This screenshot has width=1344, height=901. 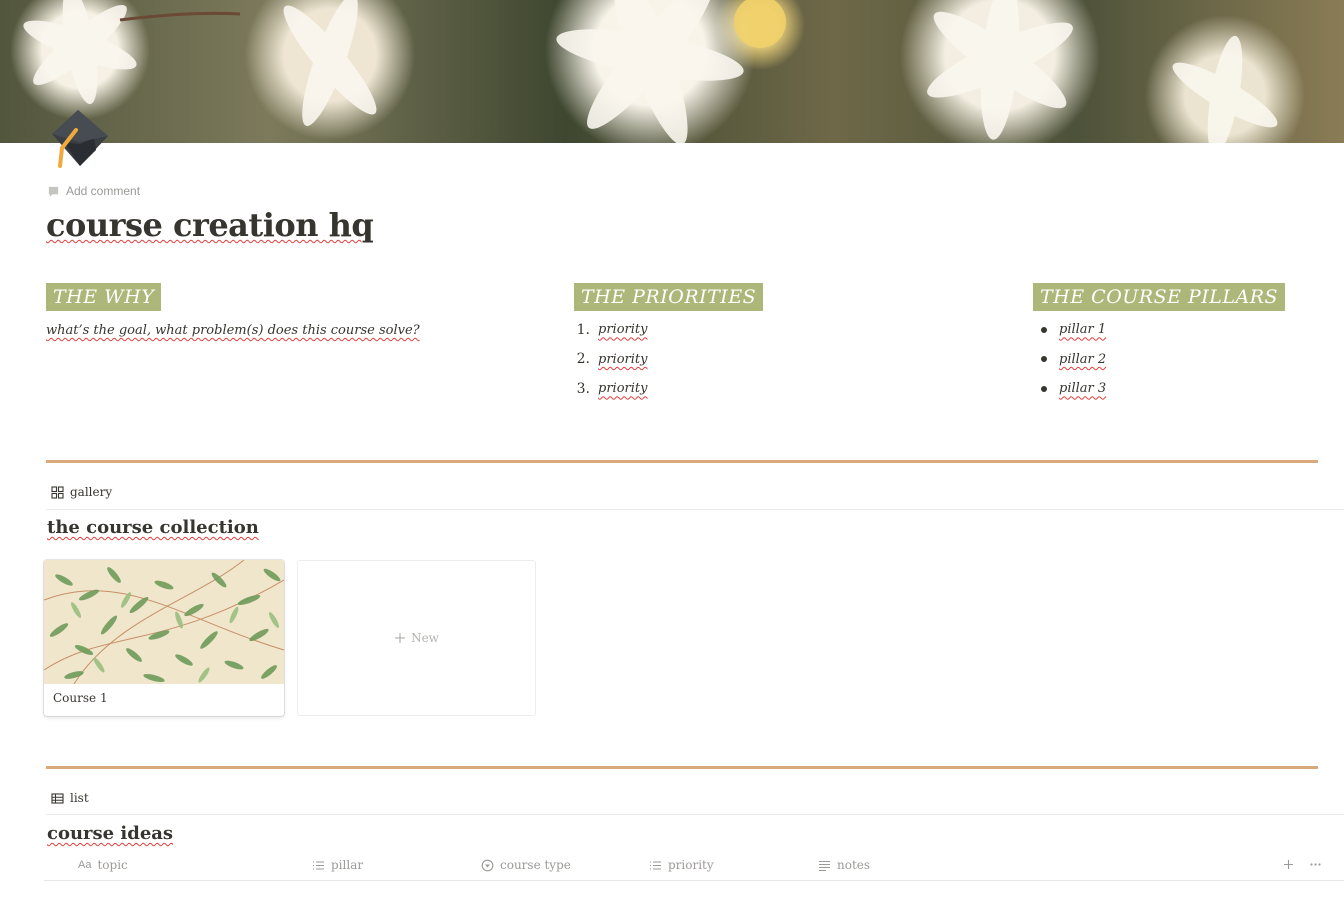 I want to click on graduation-cap-icon, so click(x=79, y=141).